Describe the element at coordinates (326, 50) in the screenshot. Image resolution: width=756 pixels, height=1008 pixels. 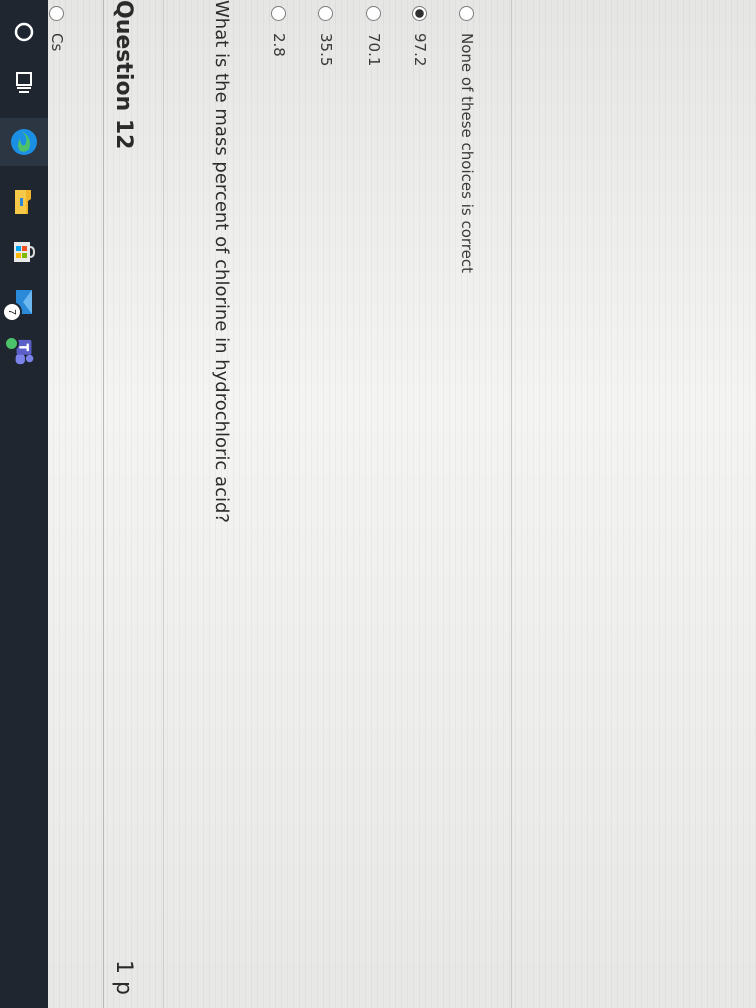
I see `answer-label: 35.5` at that location.